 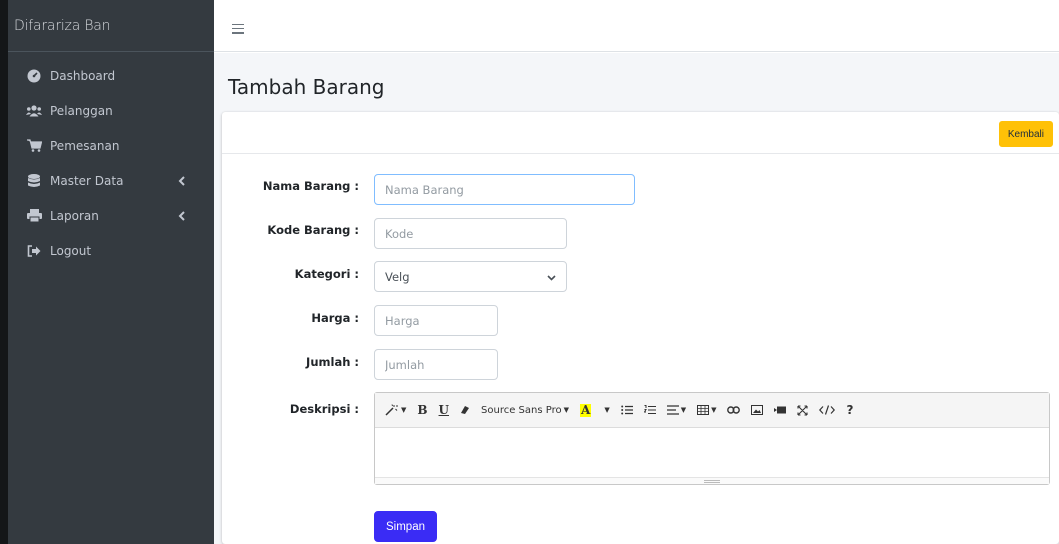 What do you see at coordinates (444, 410) in the screenshot?
I see `underline-icon: U` at bounding box center [444, 410].